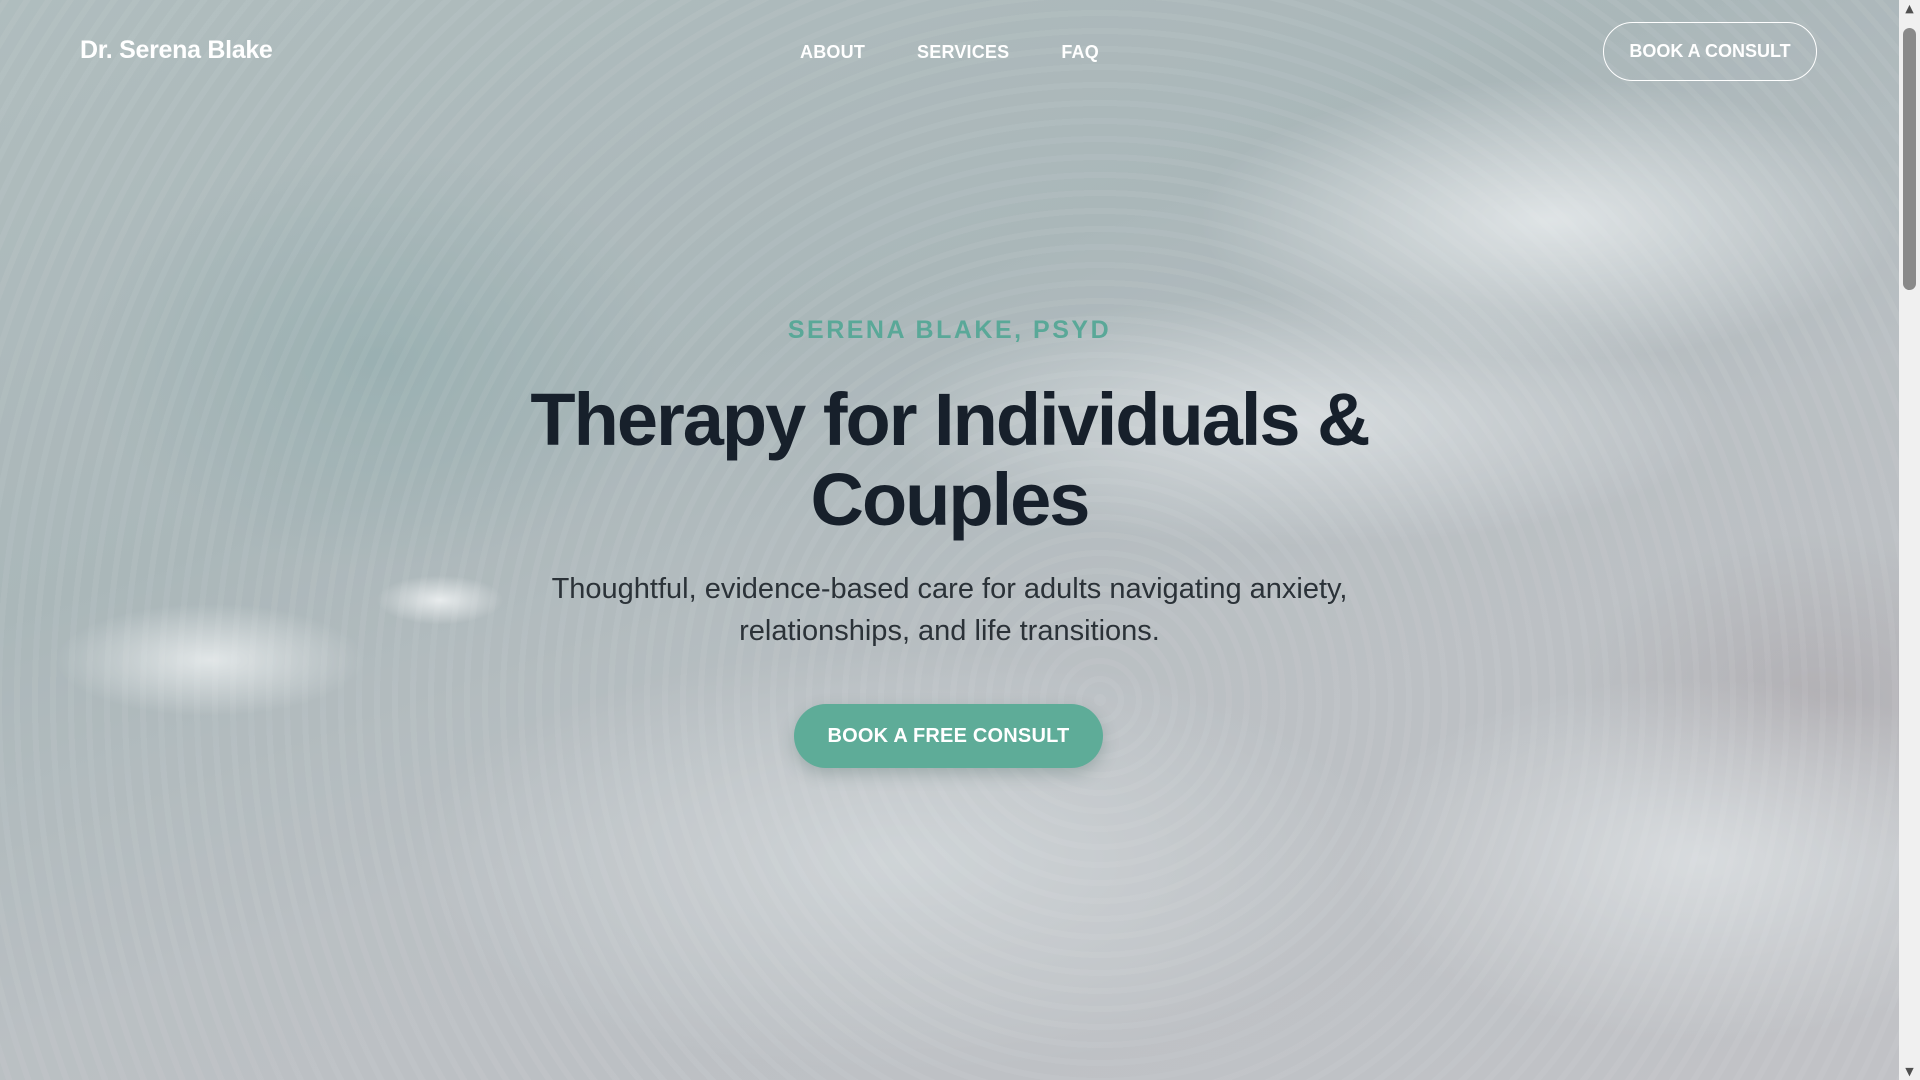 The width and height of the screenshot is (1920, 1080). What do you see at coordinates (948, 736) in the screenshot?
I see `book-free-consult-button: BOOK A FREE CONSULT` at bounding box center [948, 736].